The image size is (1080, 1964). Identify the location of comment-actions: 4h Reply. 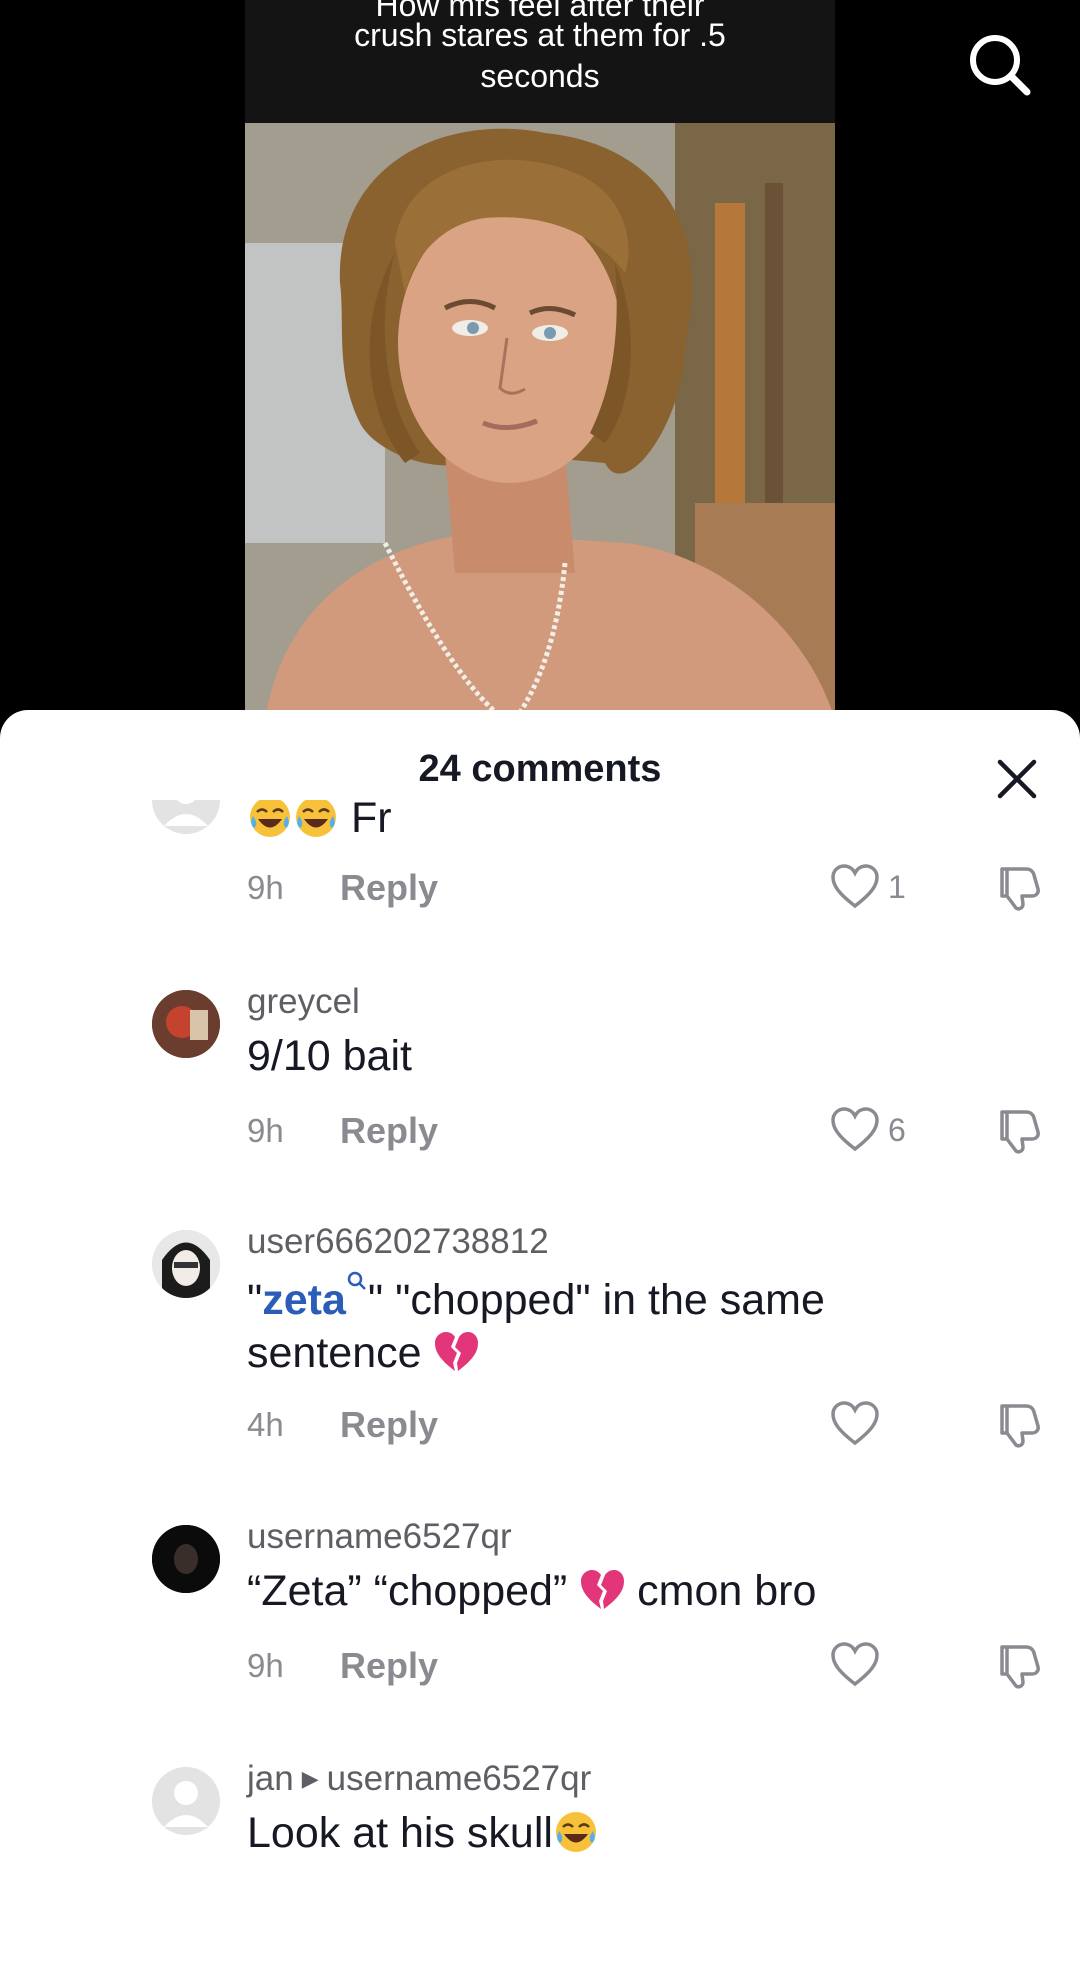
(643, 1425).